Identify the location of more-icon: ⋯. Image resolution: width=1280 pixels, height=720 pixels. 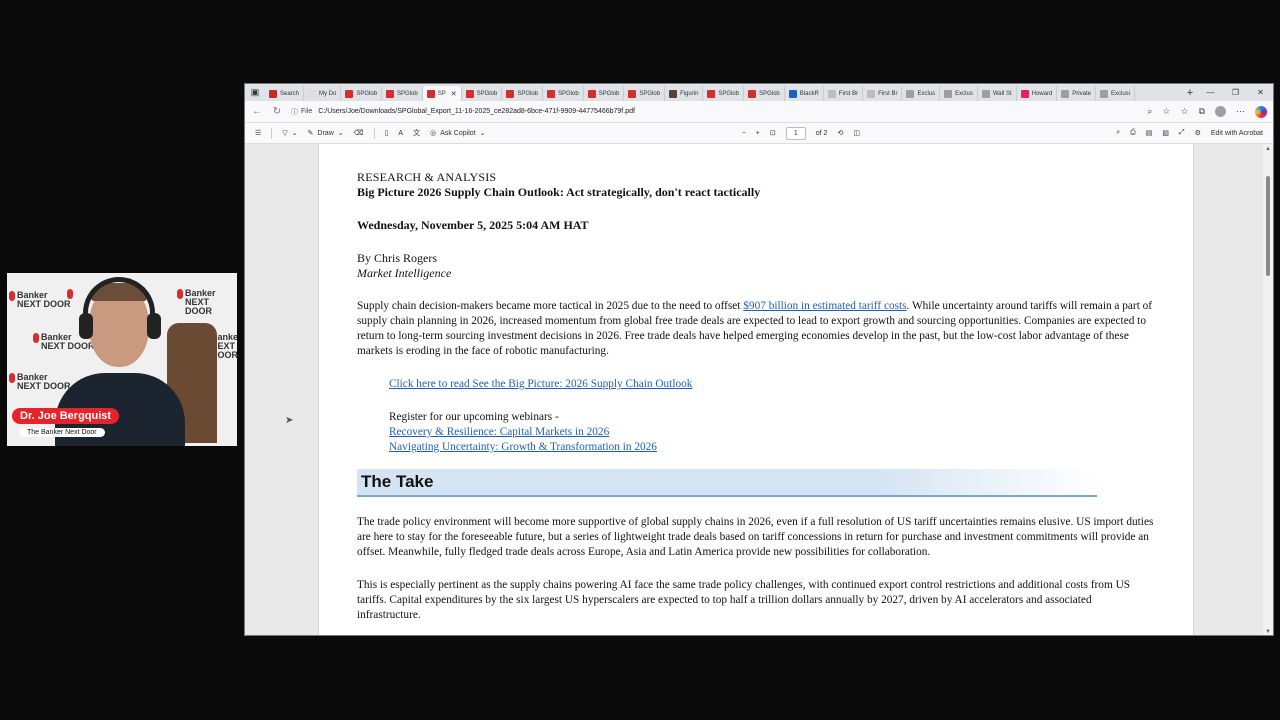
(1240, 111).